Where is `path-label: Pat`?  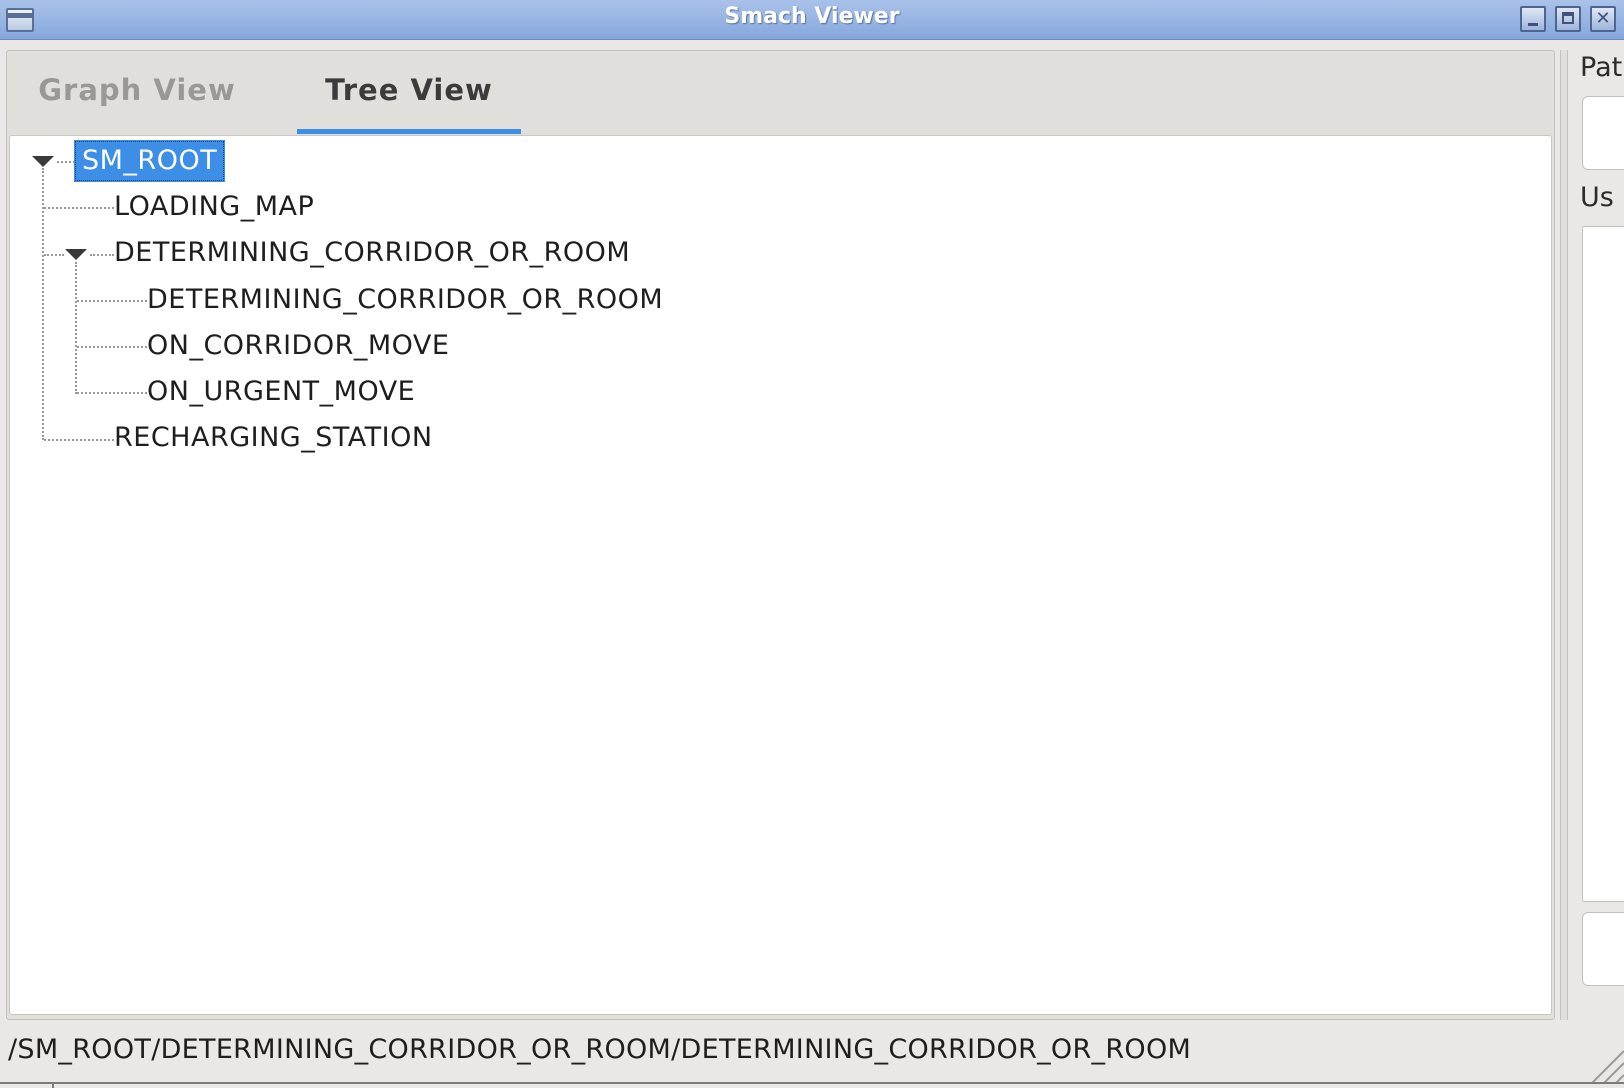 path-label: Pat is located at coordinates (1601, 67).